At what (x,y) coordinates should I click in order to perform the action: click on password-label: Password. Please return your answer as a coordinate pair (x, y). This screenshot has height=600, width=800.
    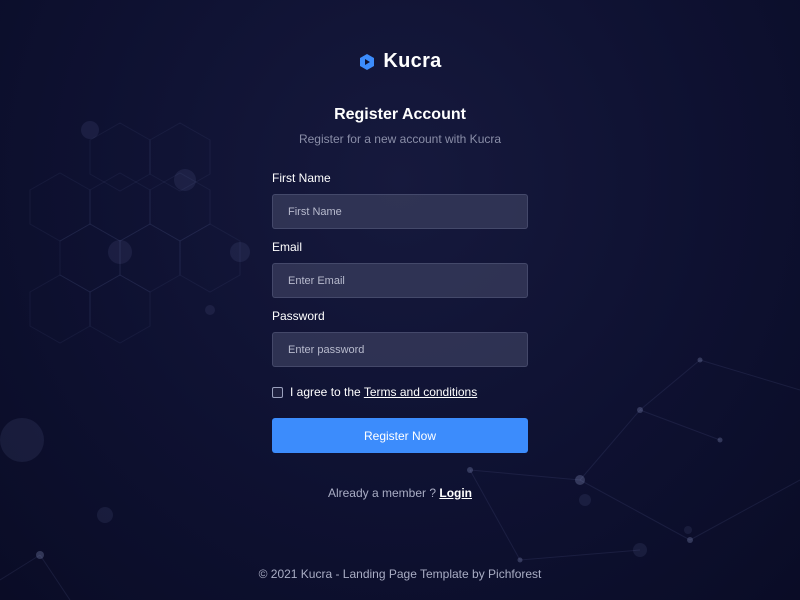
    Looking at the image, I should click on (298, 316).